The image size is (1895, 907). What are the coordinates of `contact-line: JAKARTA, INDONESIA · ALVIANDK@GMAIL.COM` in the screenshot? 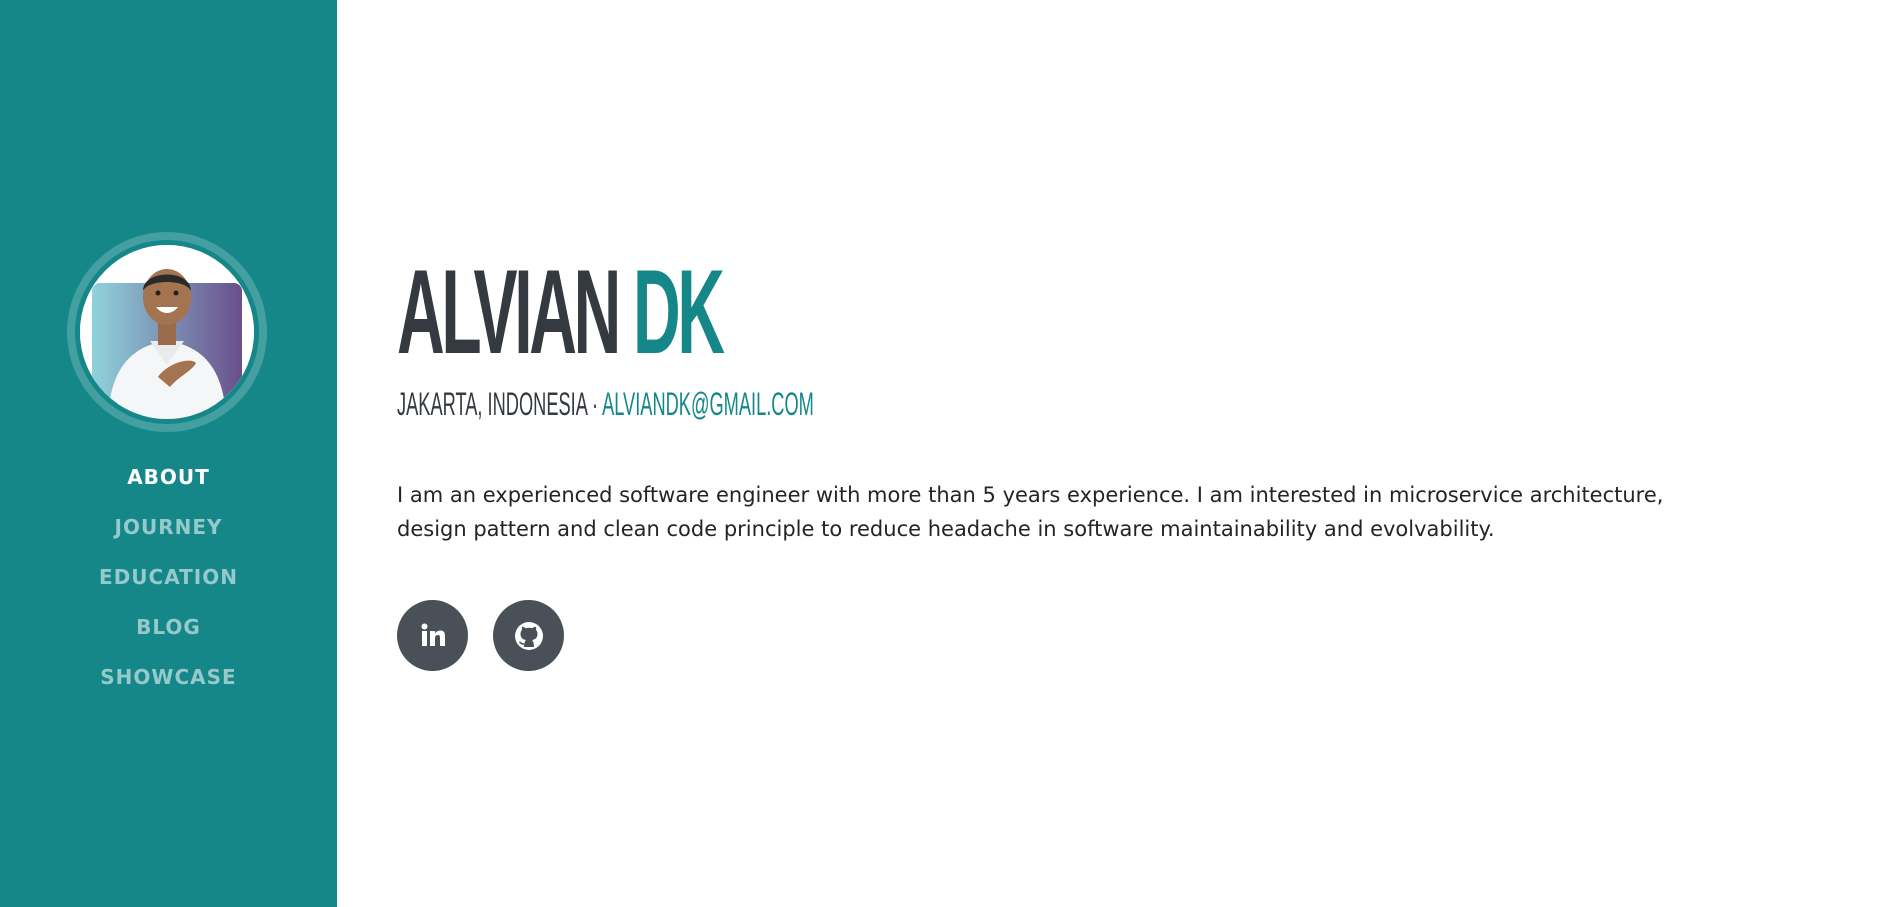 It's located at (779, 404).